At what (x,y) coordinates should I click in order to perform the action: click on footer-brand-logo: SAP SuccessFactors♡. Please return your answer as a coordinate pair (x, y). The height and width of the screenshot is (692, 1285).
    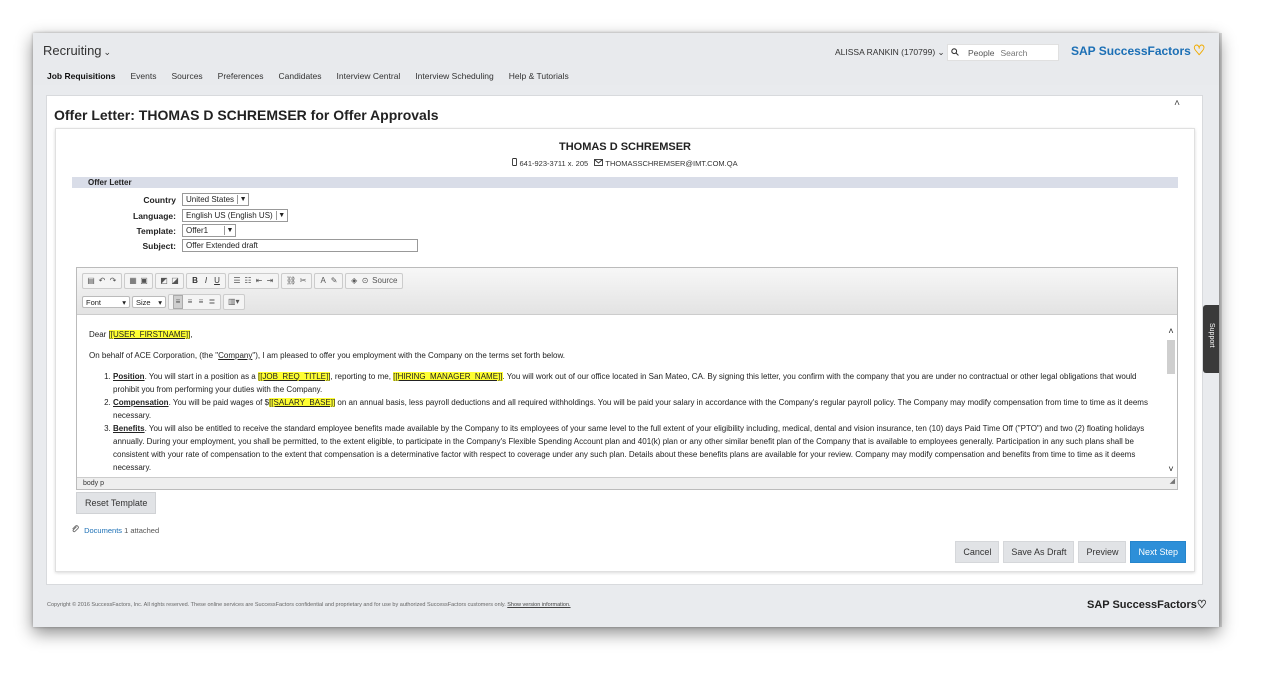
    Looking at the image, I should click on (1147, 604).